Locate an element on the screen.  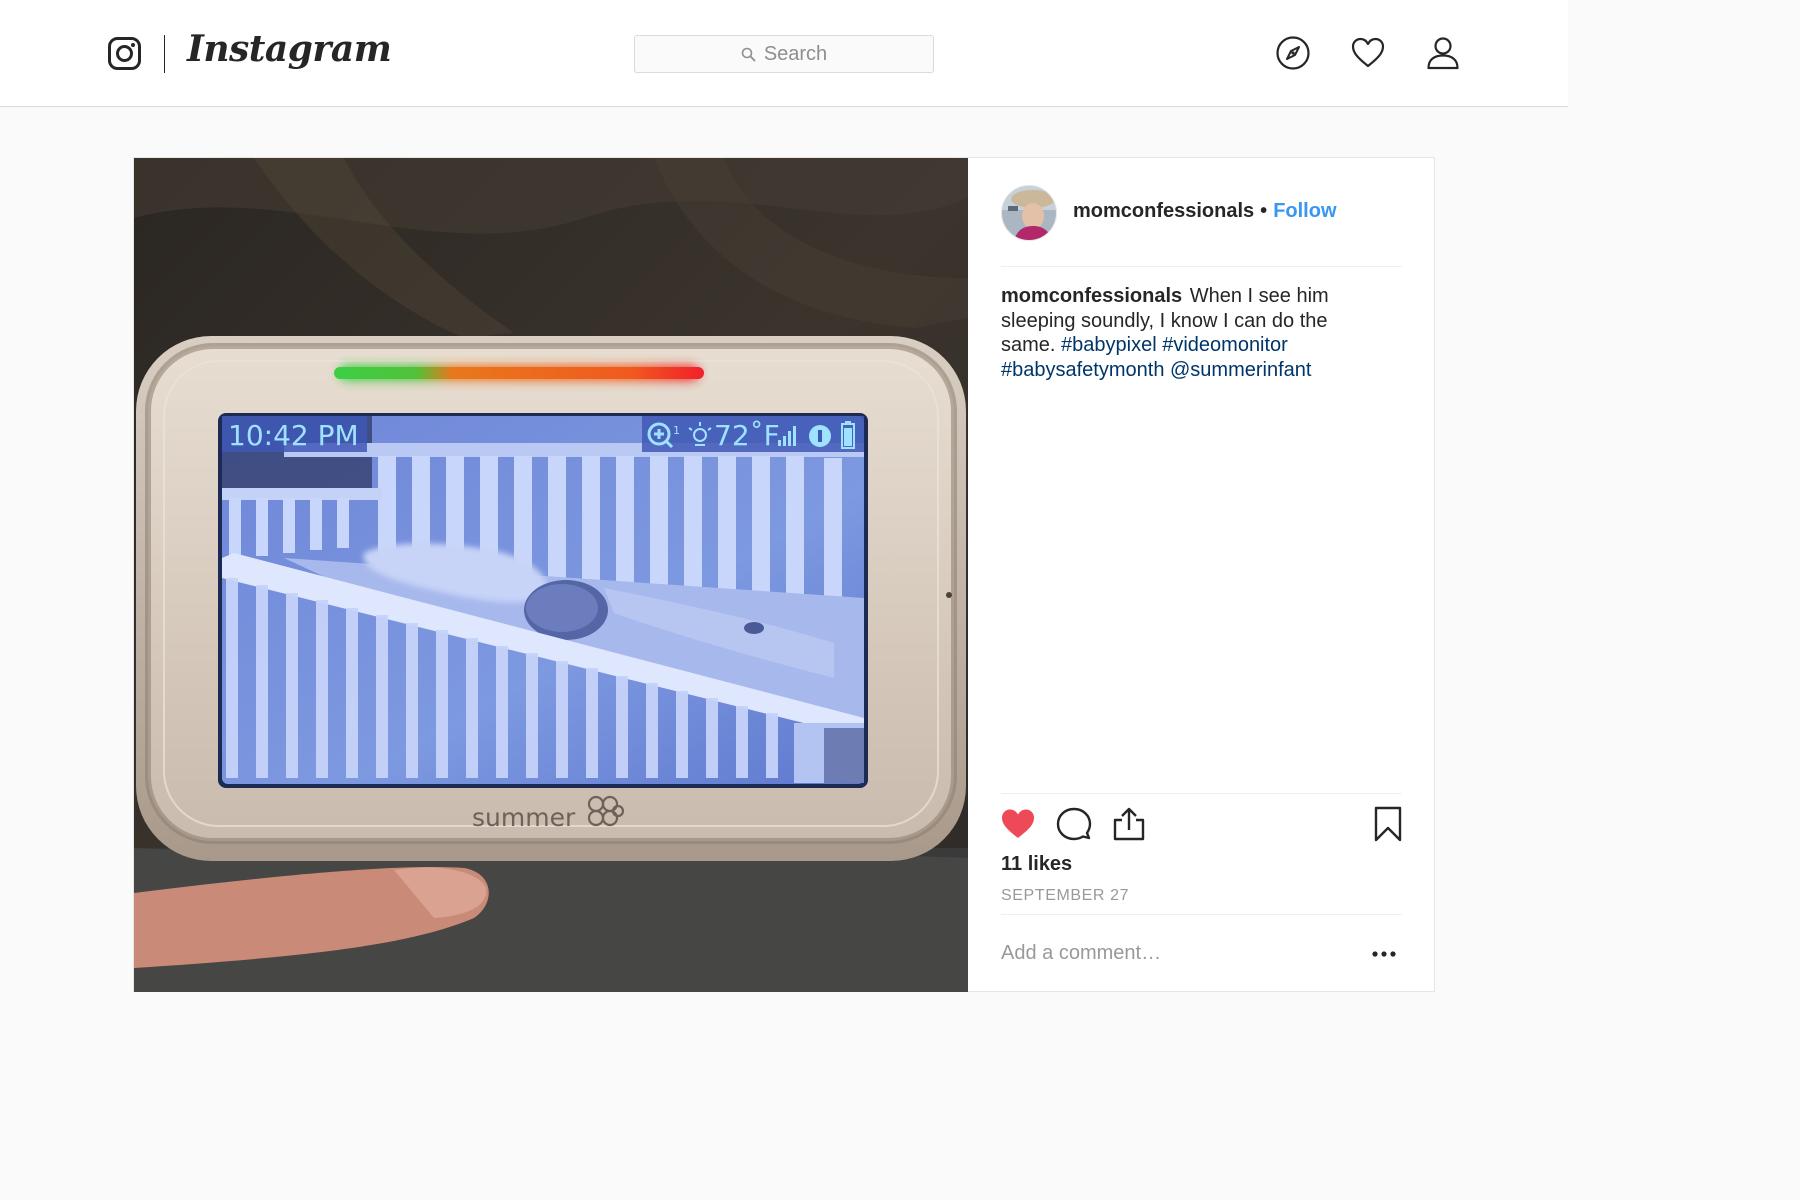
search-icon is located at coordinates (748, 54).